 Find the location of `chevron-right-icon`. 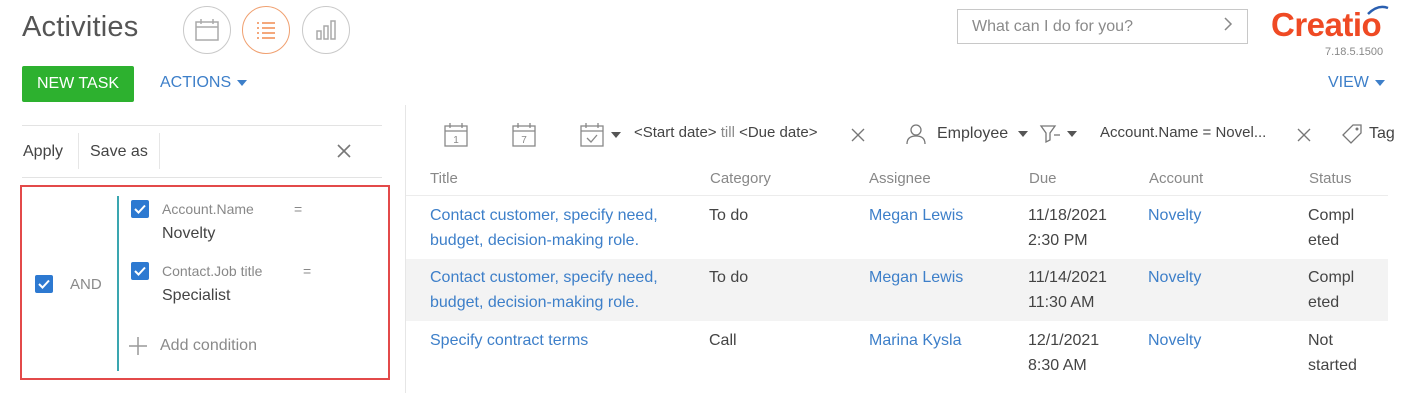

chevron-right-icon is located at coordinates (1228, 26).